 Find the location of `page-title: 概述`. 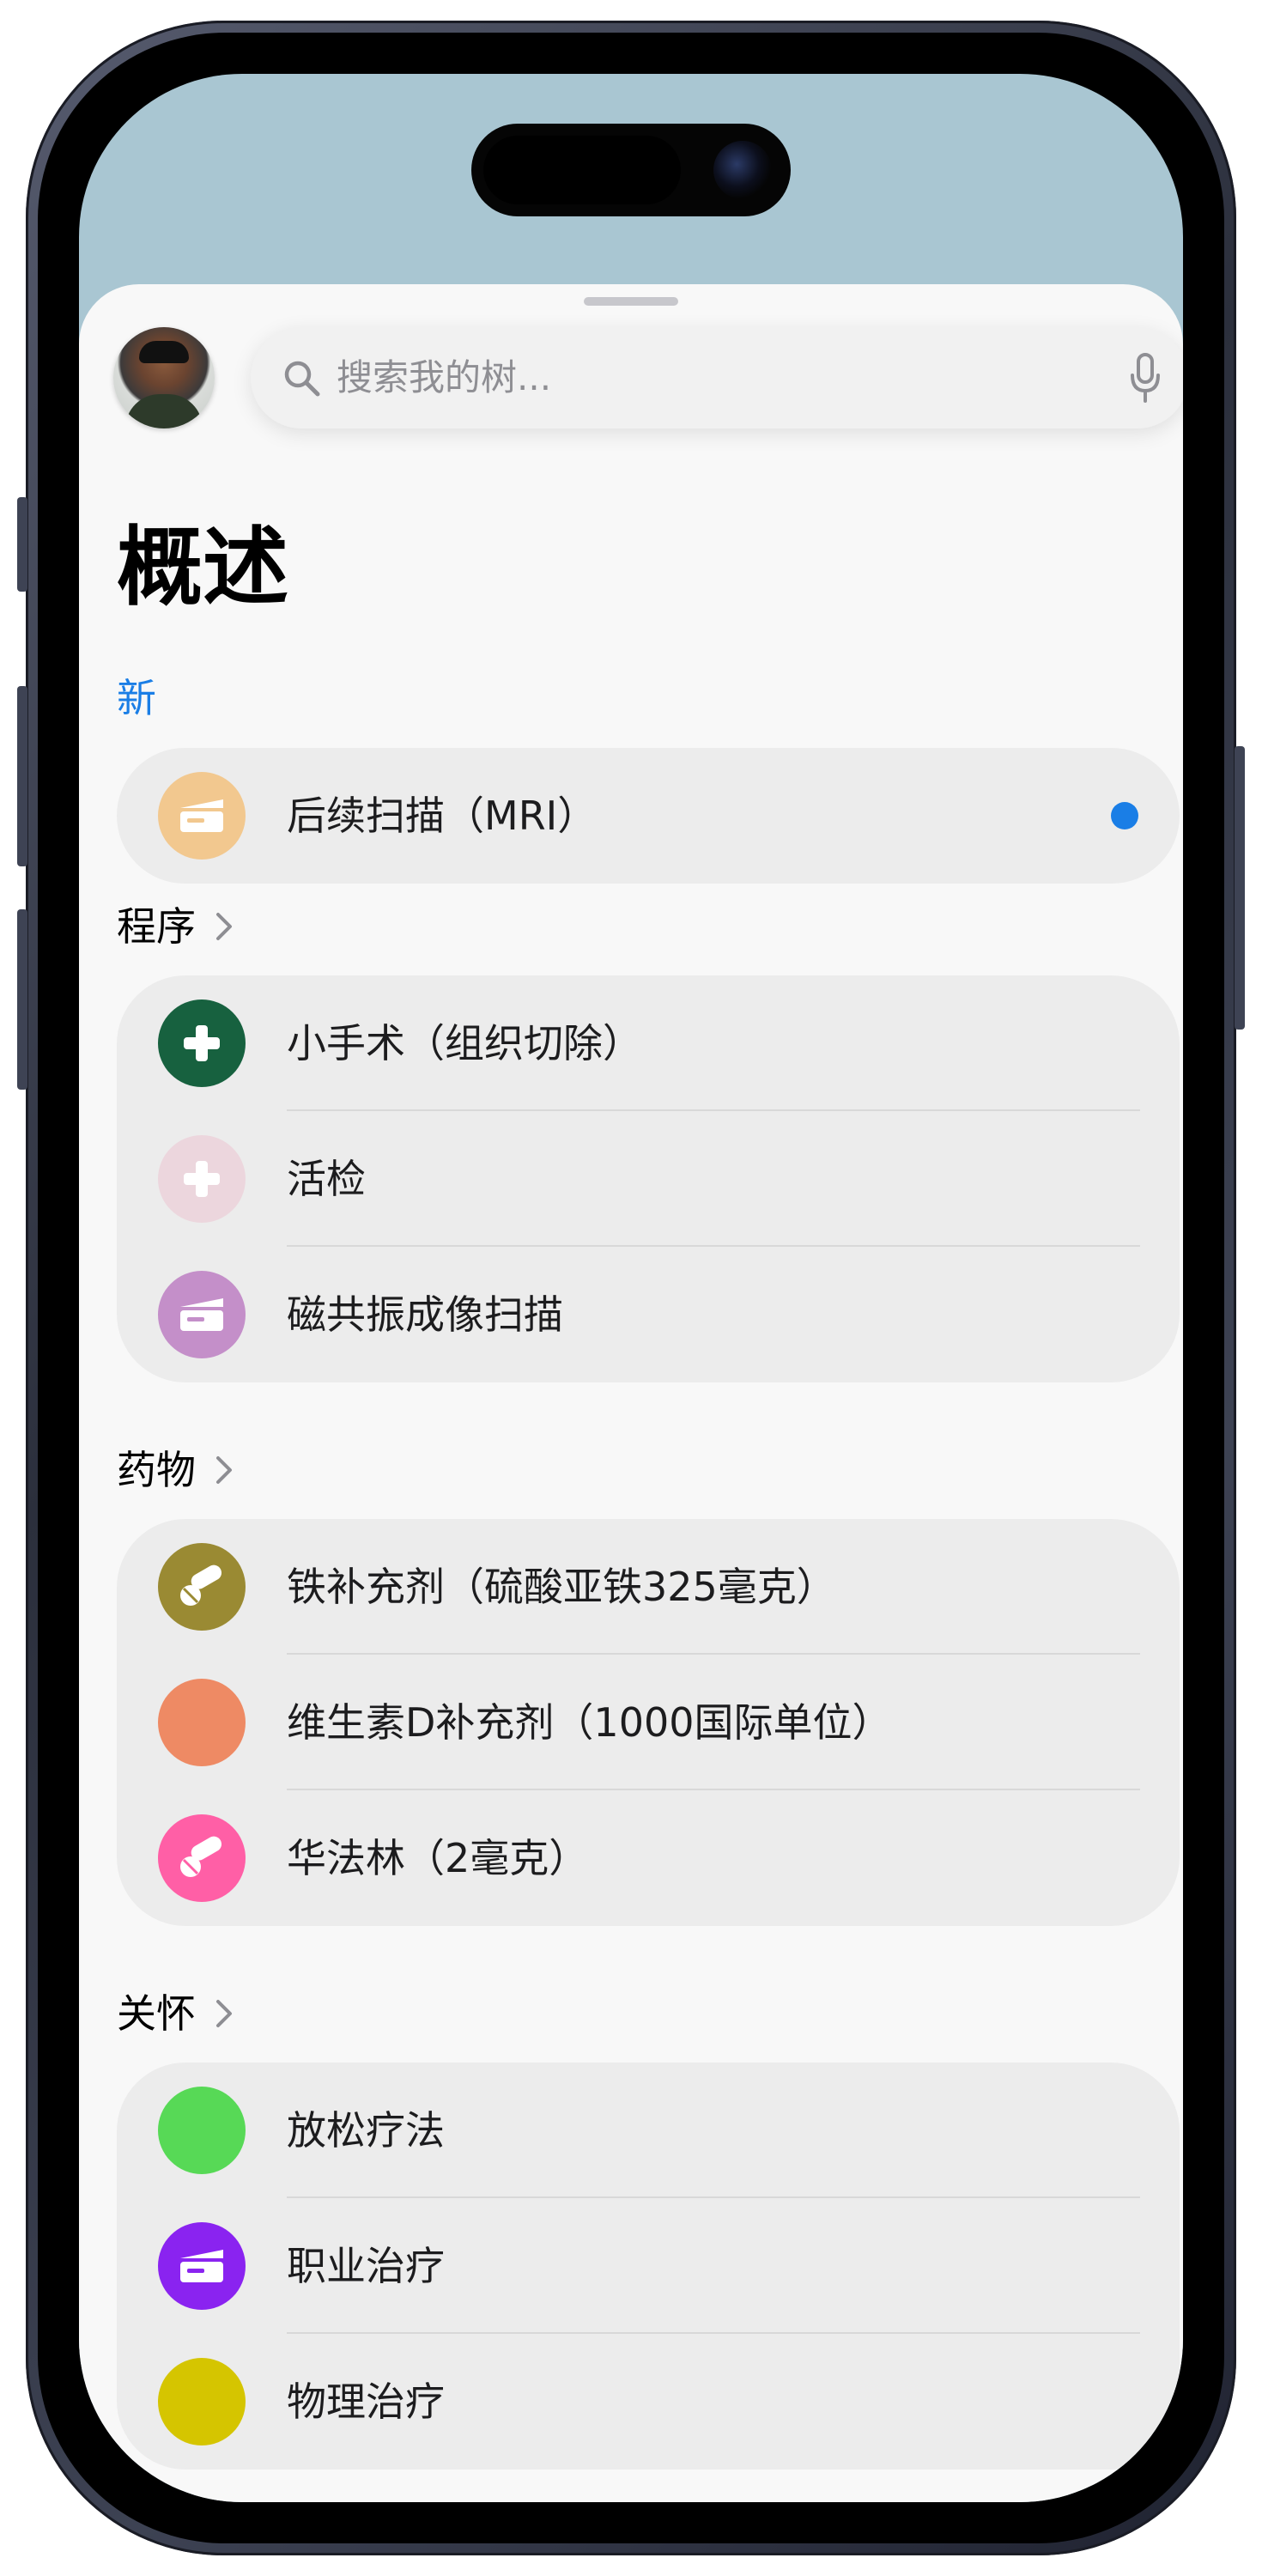

page-title: 概述 is located at coordinates (202, 567).